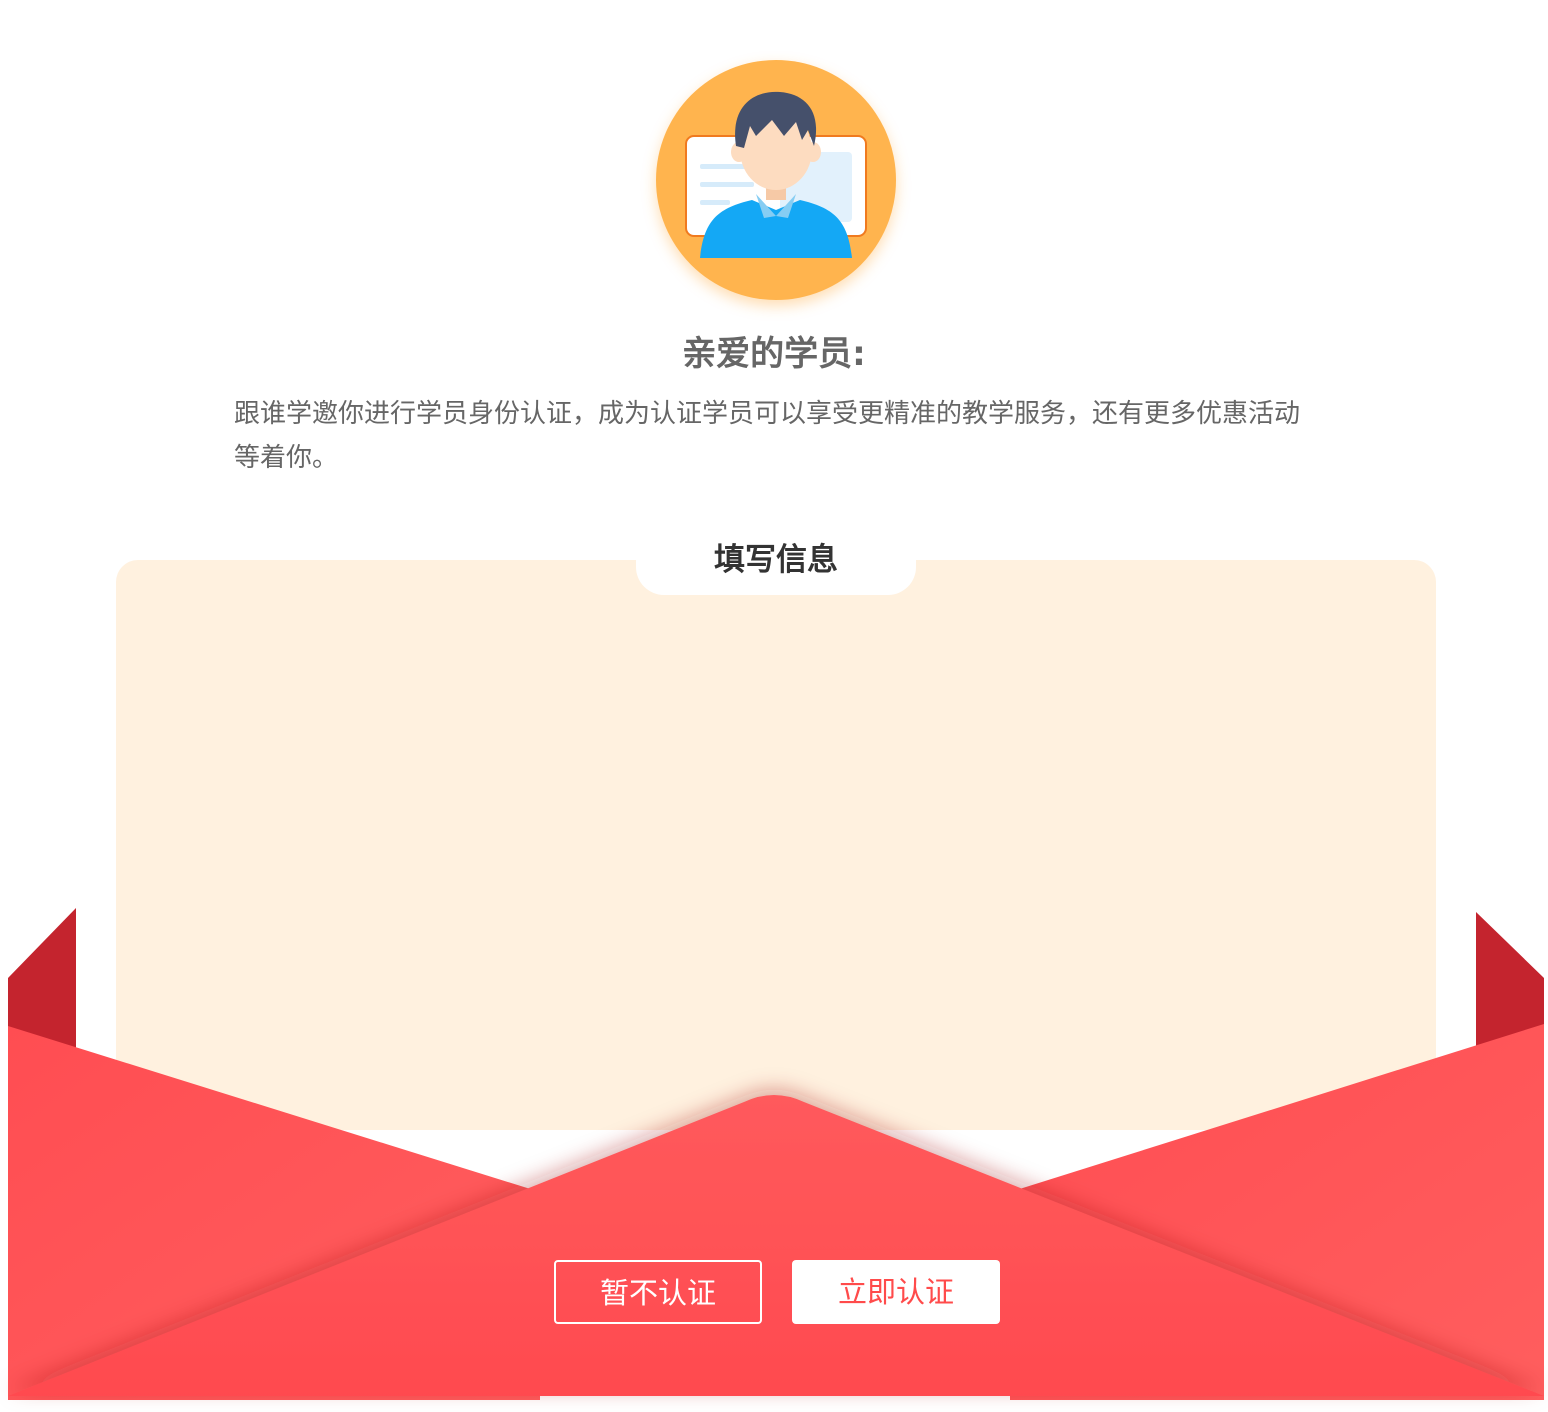  Describe the element at coordinates (776, 560) in the screenshot. I see `form-title-tab: 填写信息` at that location.